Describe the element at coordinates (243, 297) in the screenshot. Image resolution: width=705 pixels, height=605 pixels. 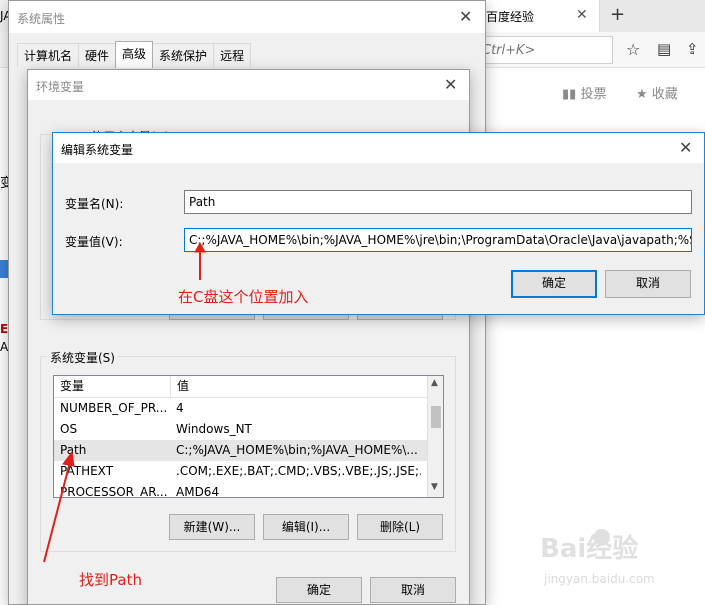
I see `annotation-top-note: 在C盘这个位置加入` at that location.